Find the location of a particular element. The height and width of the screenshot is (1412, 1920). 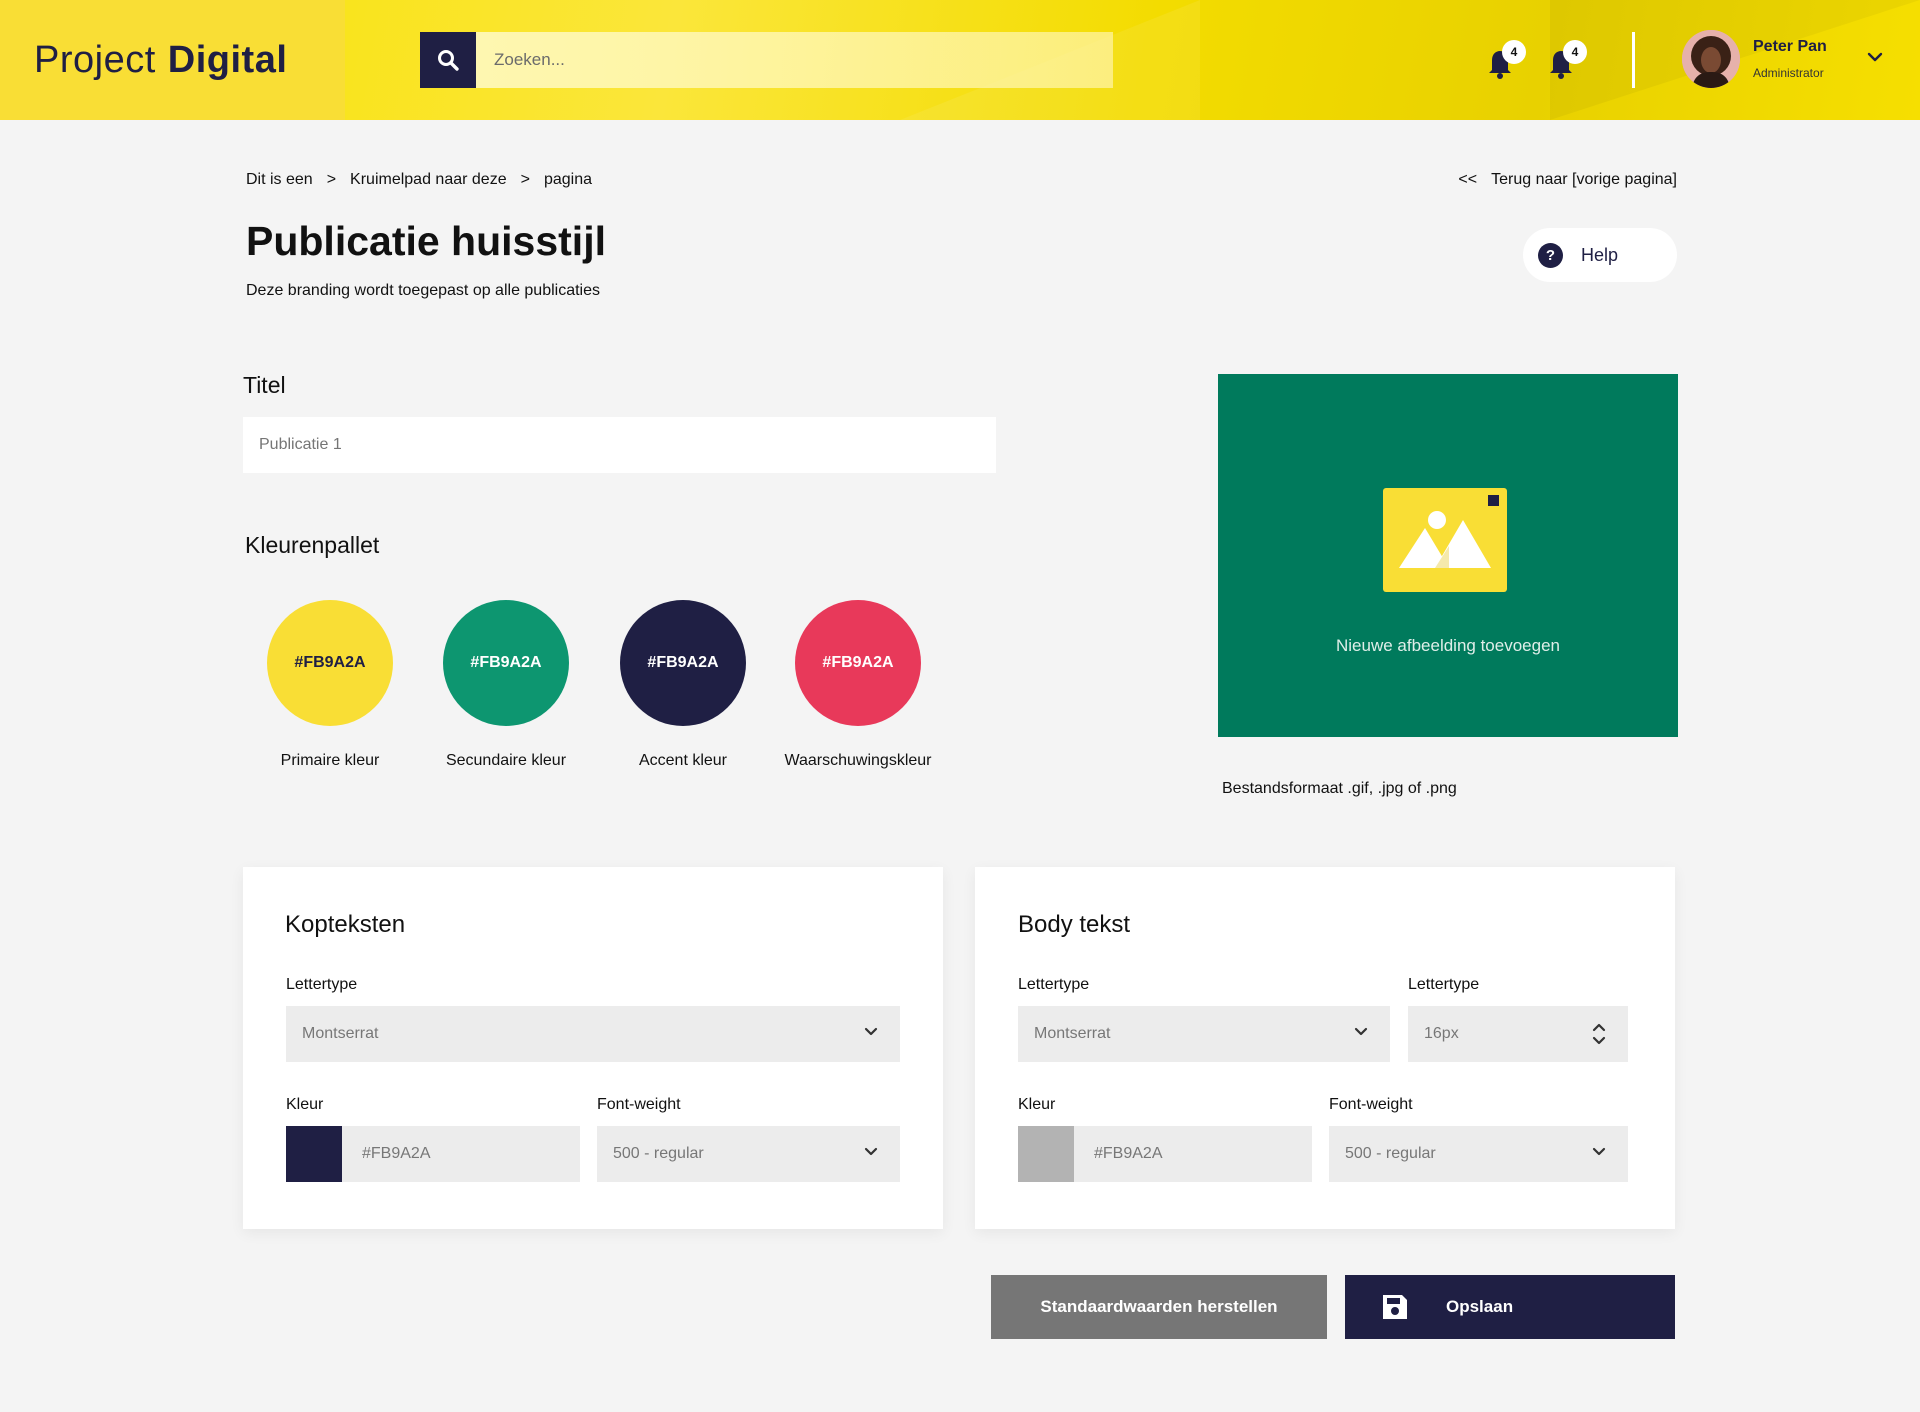

breadcrumb-item-current: pagina is located at coordinates (567, 179).